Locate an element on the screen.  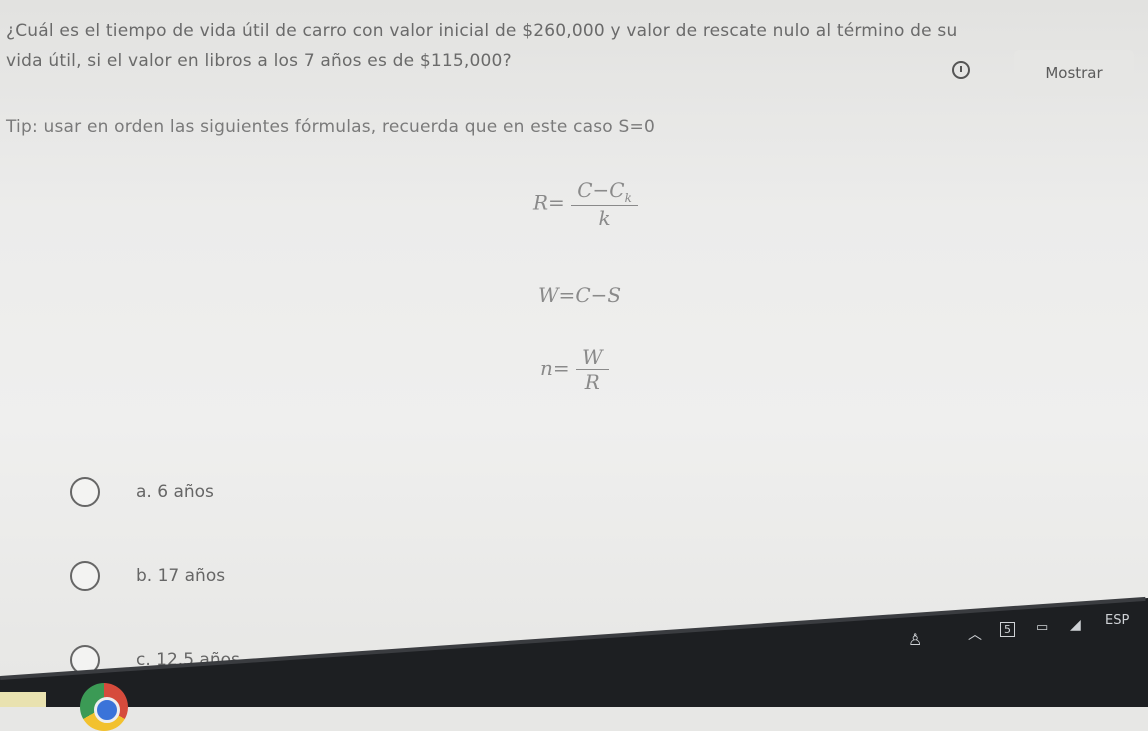
formula-r-numerator-sub: k is located at coordinates (628, 198).